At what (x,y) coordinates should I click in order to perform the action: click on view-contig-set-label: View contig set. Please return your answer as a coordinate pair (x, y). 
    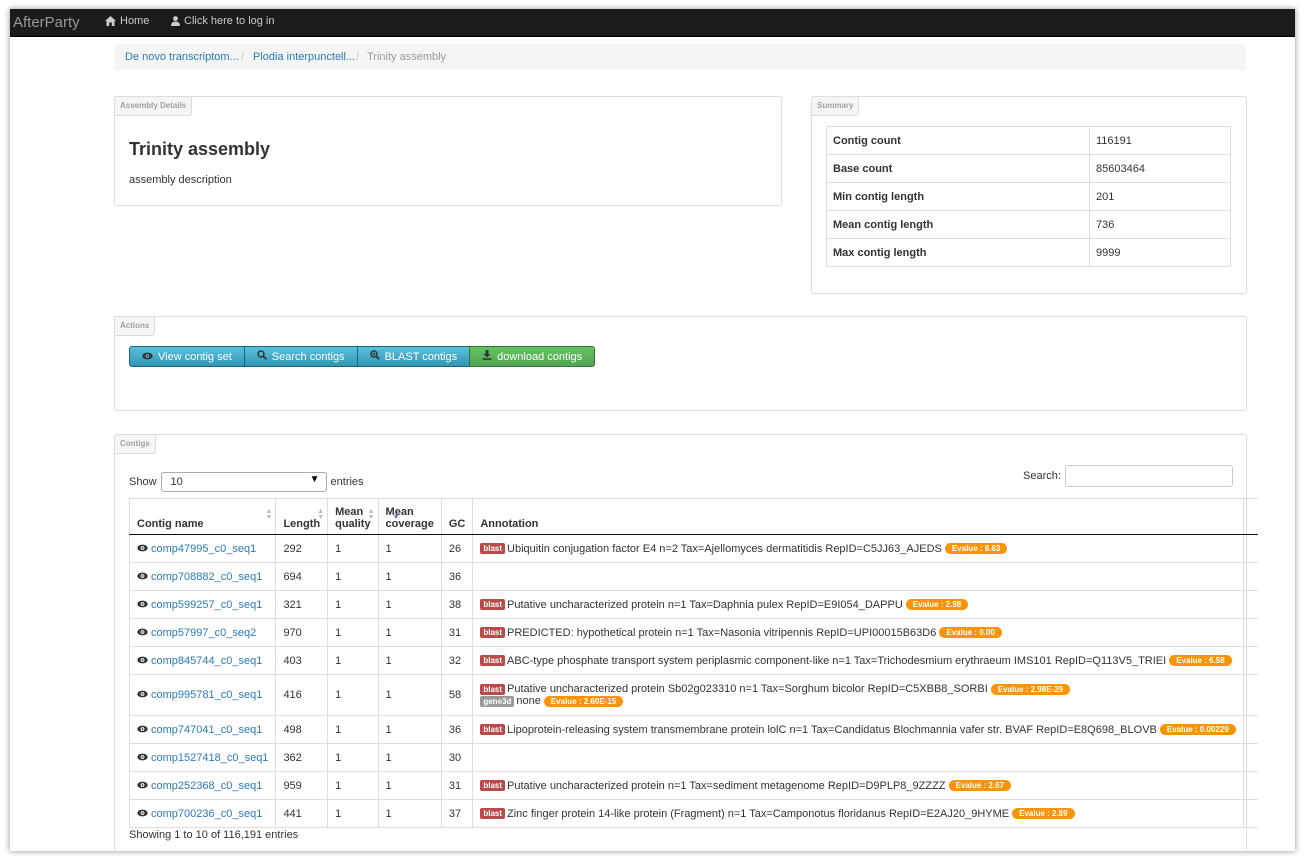
    Looking at the image, I should click on (195, 356).